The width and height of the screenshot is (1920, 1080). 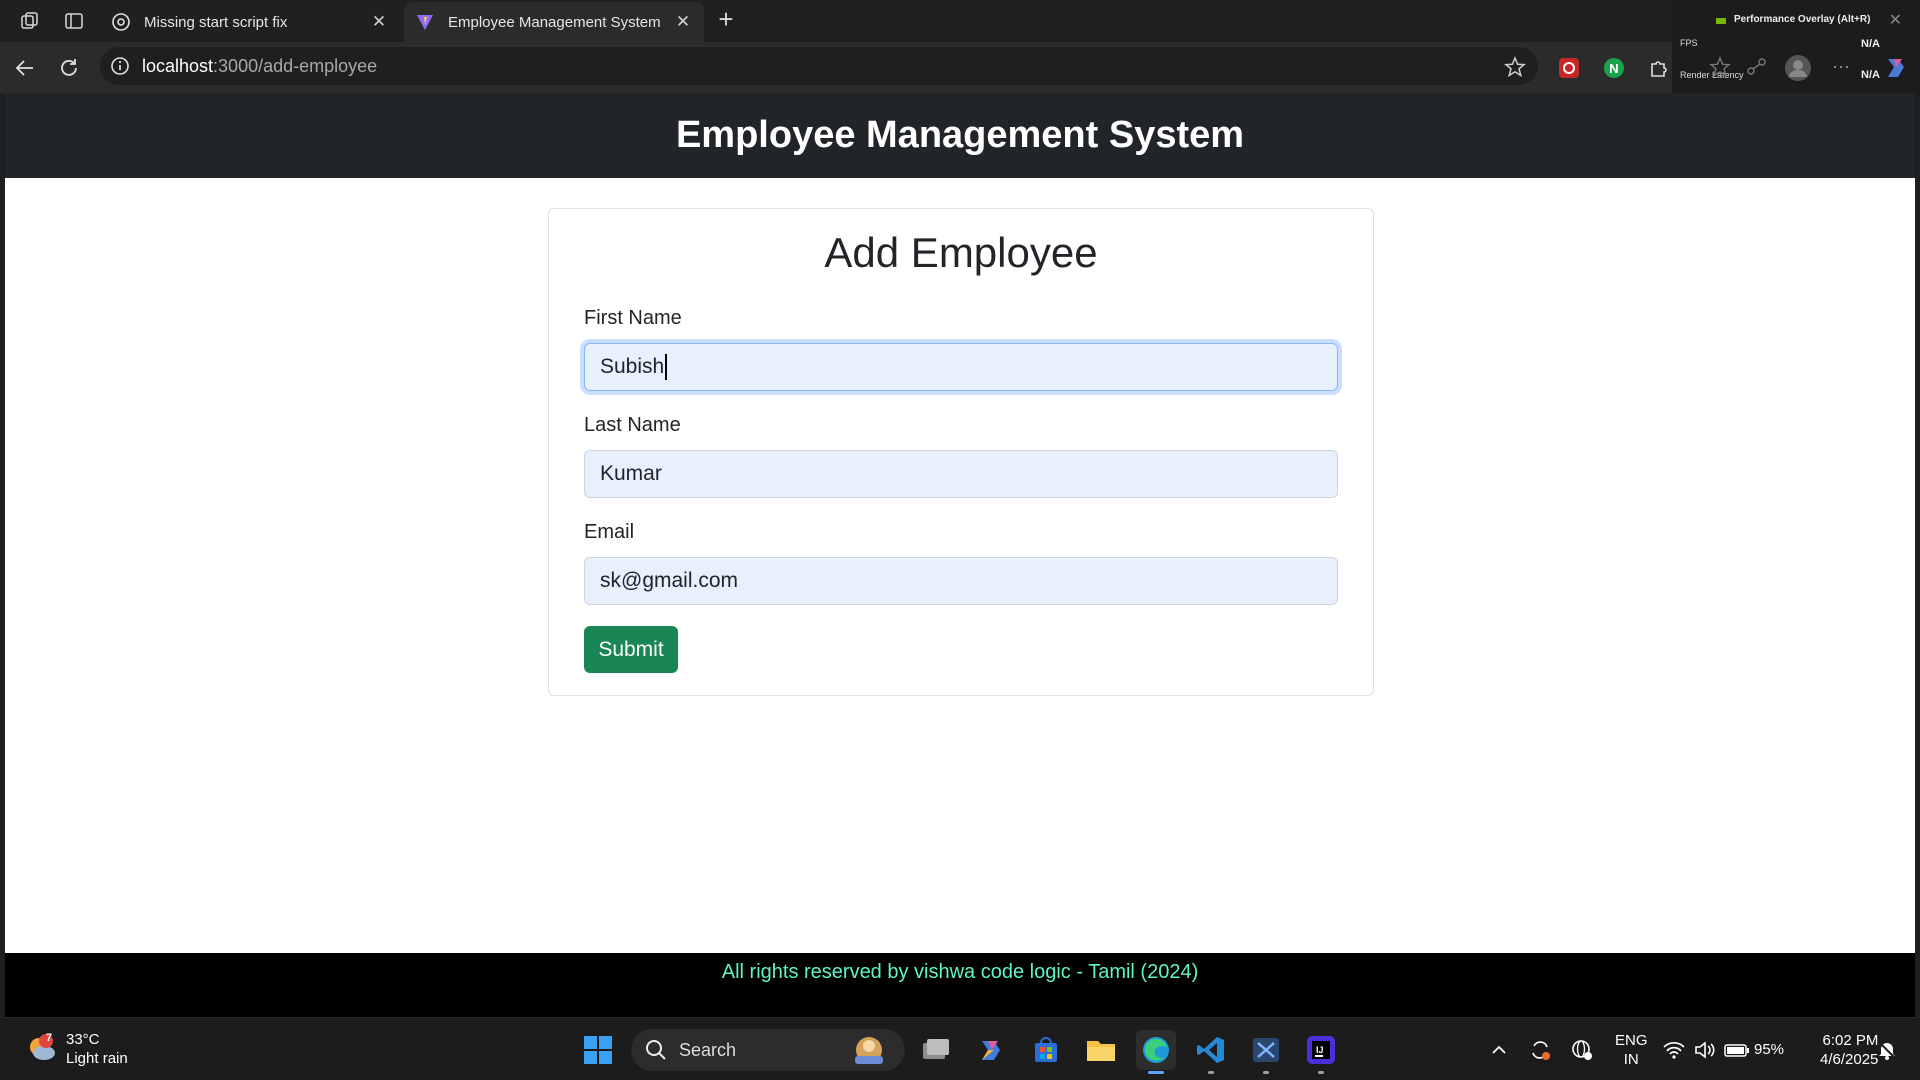 I want to click on share-icon, so click(x=1757, y=67).